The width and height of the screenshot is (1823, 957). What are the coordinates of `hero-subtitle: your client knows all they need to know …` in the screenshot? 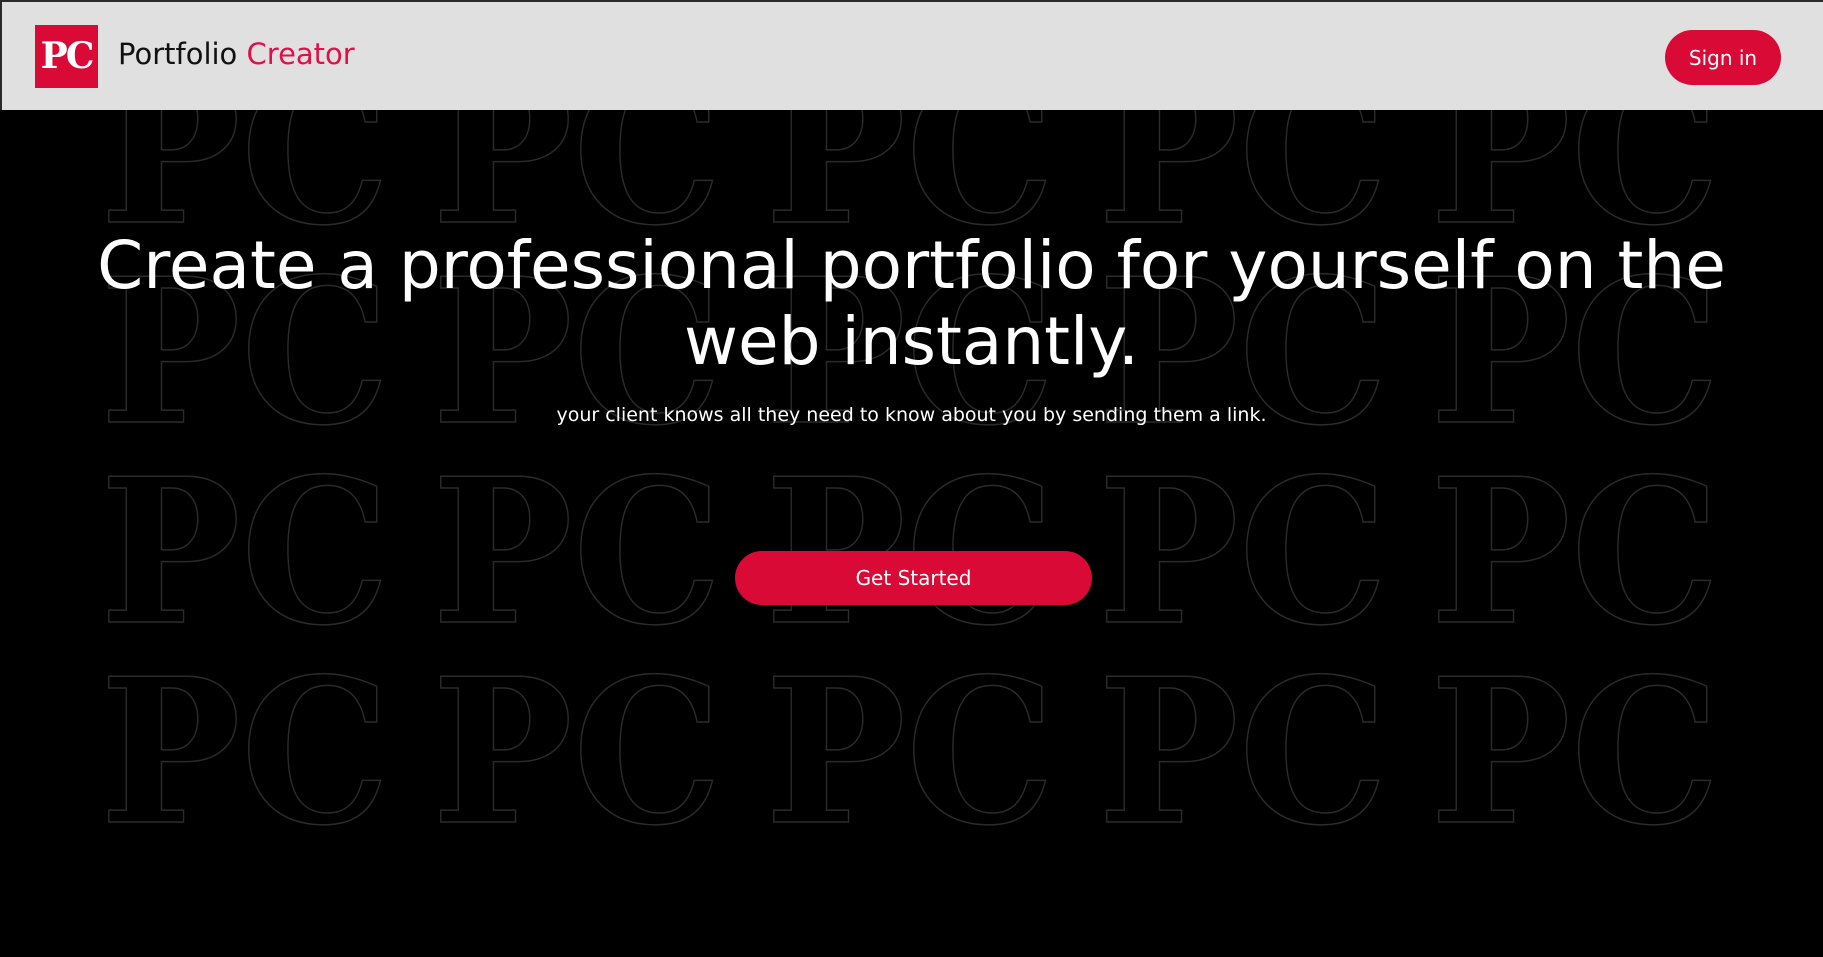 It's located at (911, 415).